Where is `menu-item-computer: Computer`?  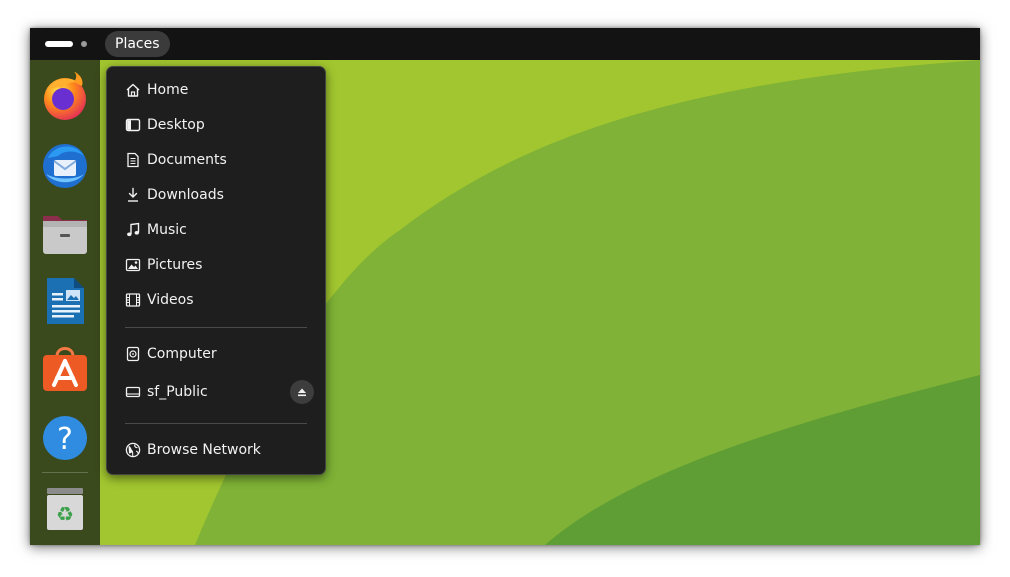
menu-item-computer: Computer is located at coordinates (216, 354).